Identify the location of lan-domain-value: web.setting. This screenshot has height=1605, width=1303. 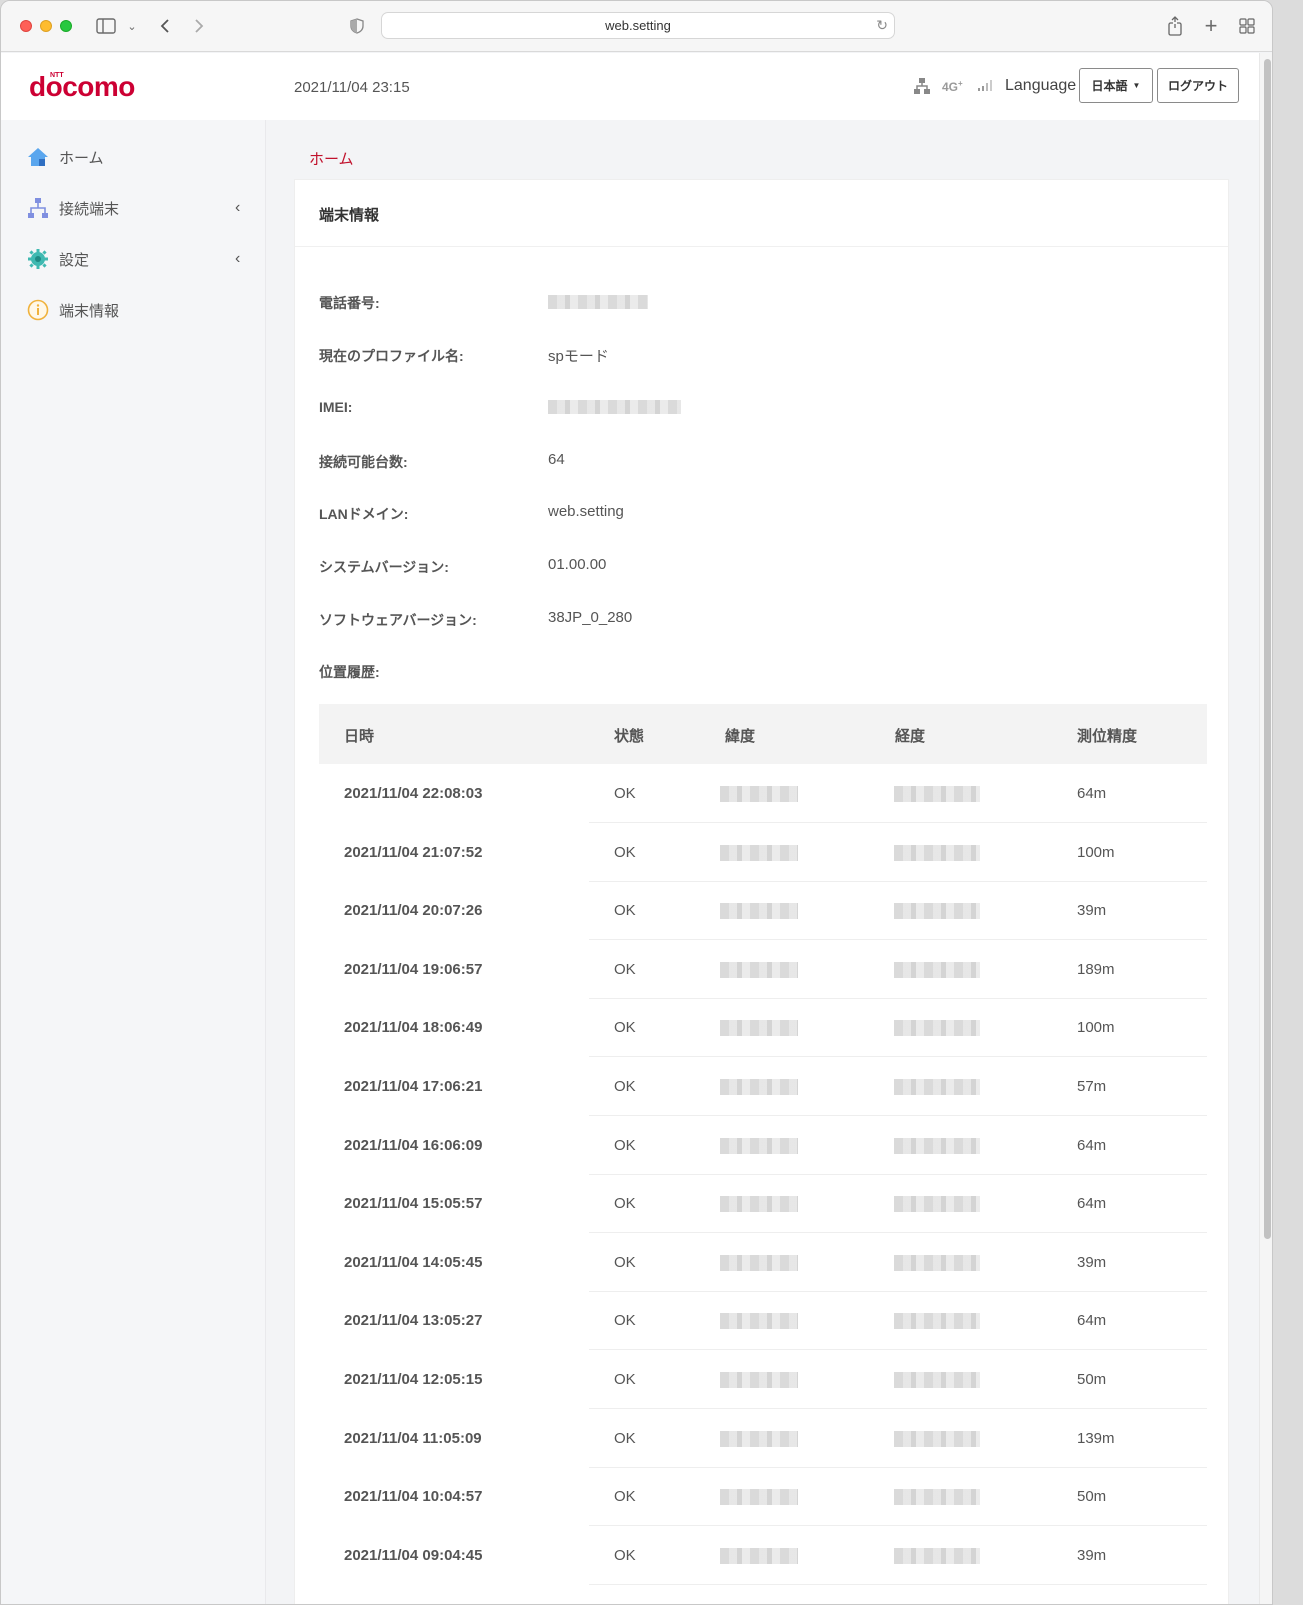
(586, 511).